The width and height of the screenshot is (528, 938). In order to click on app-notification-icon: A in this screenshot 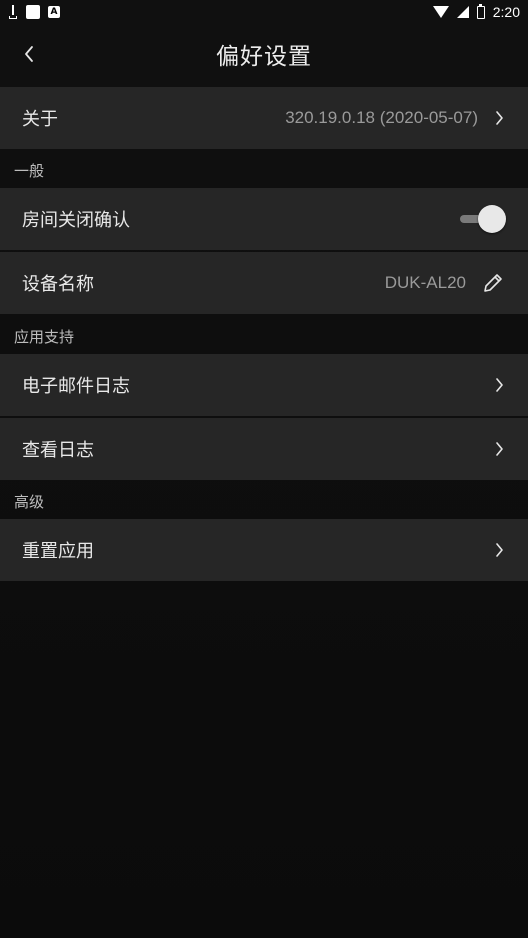, I will do `click(54, 12)`.